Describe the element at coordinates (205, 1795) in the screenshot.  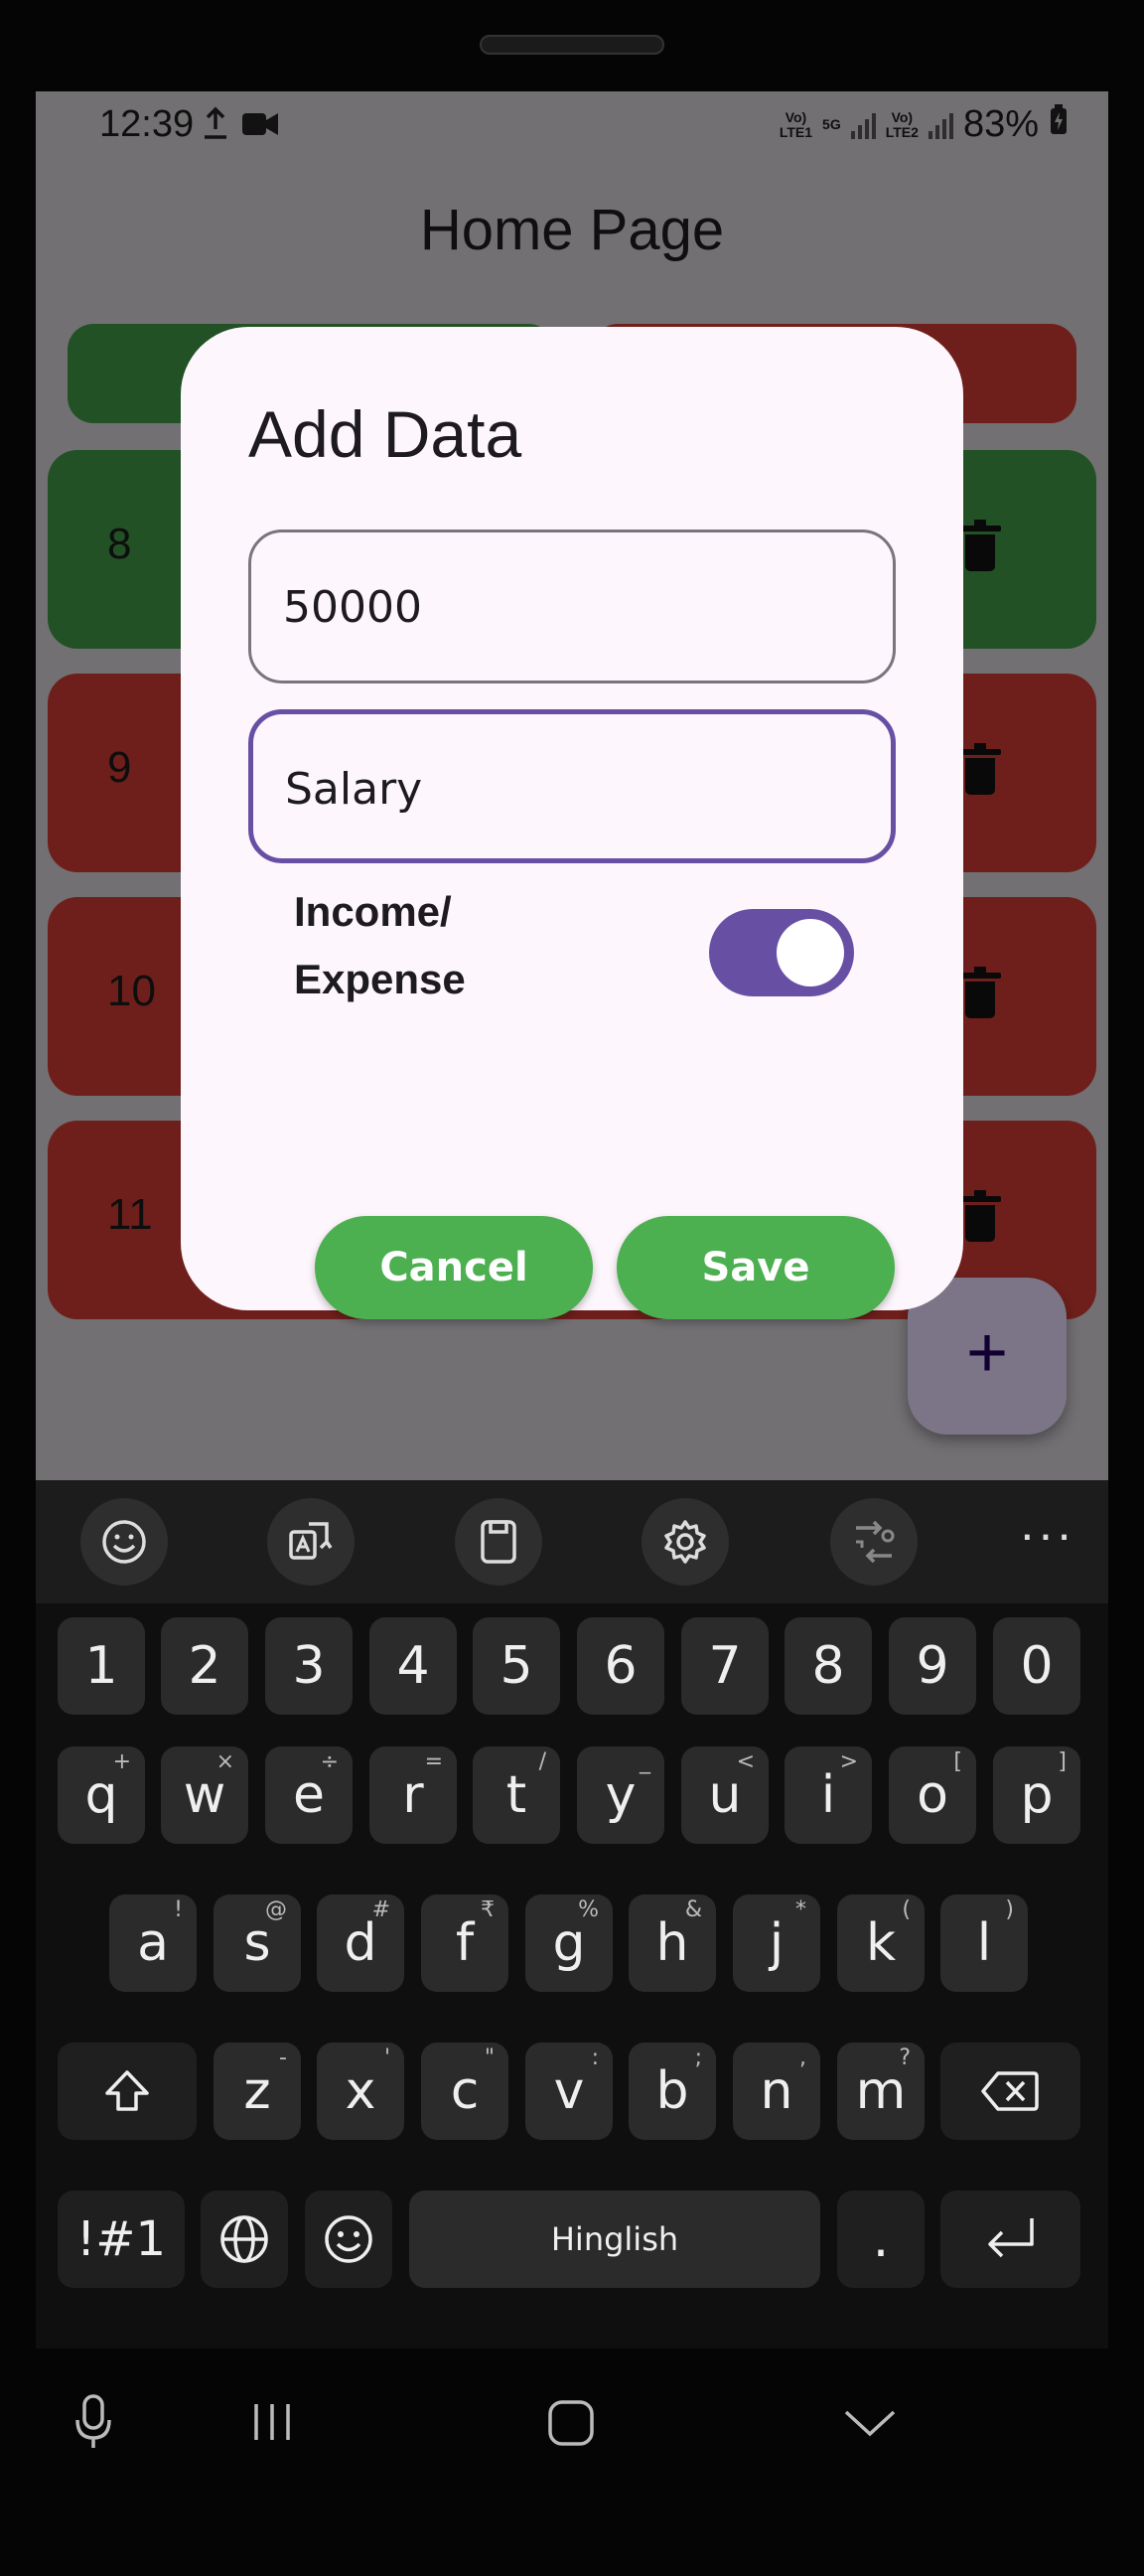
I see `key-w: w ×` at that location.